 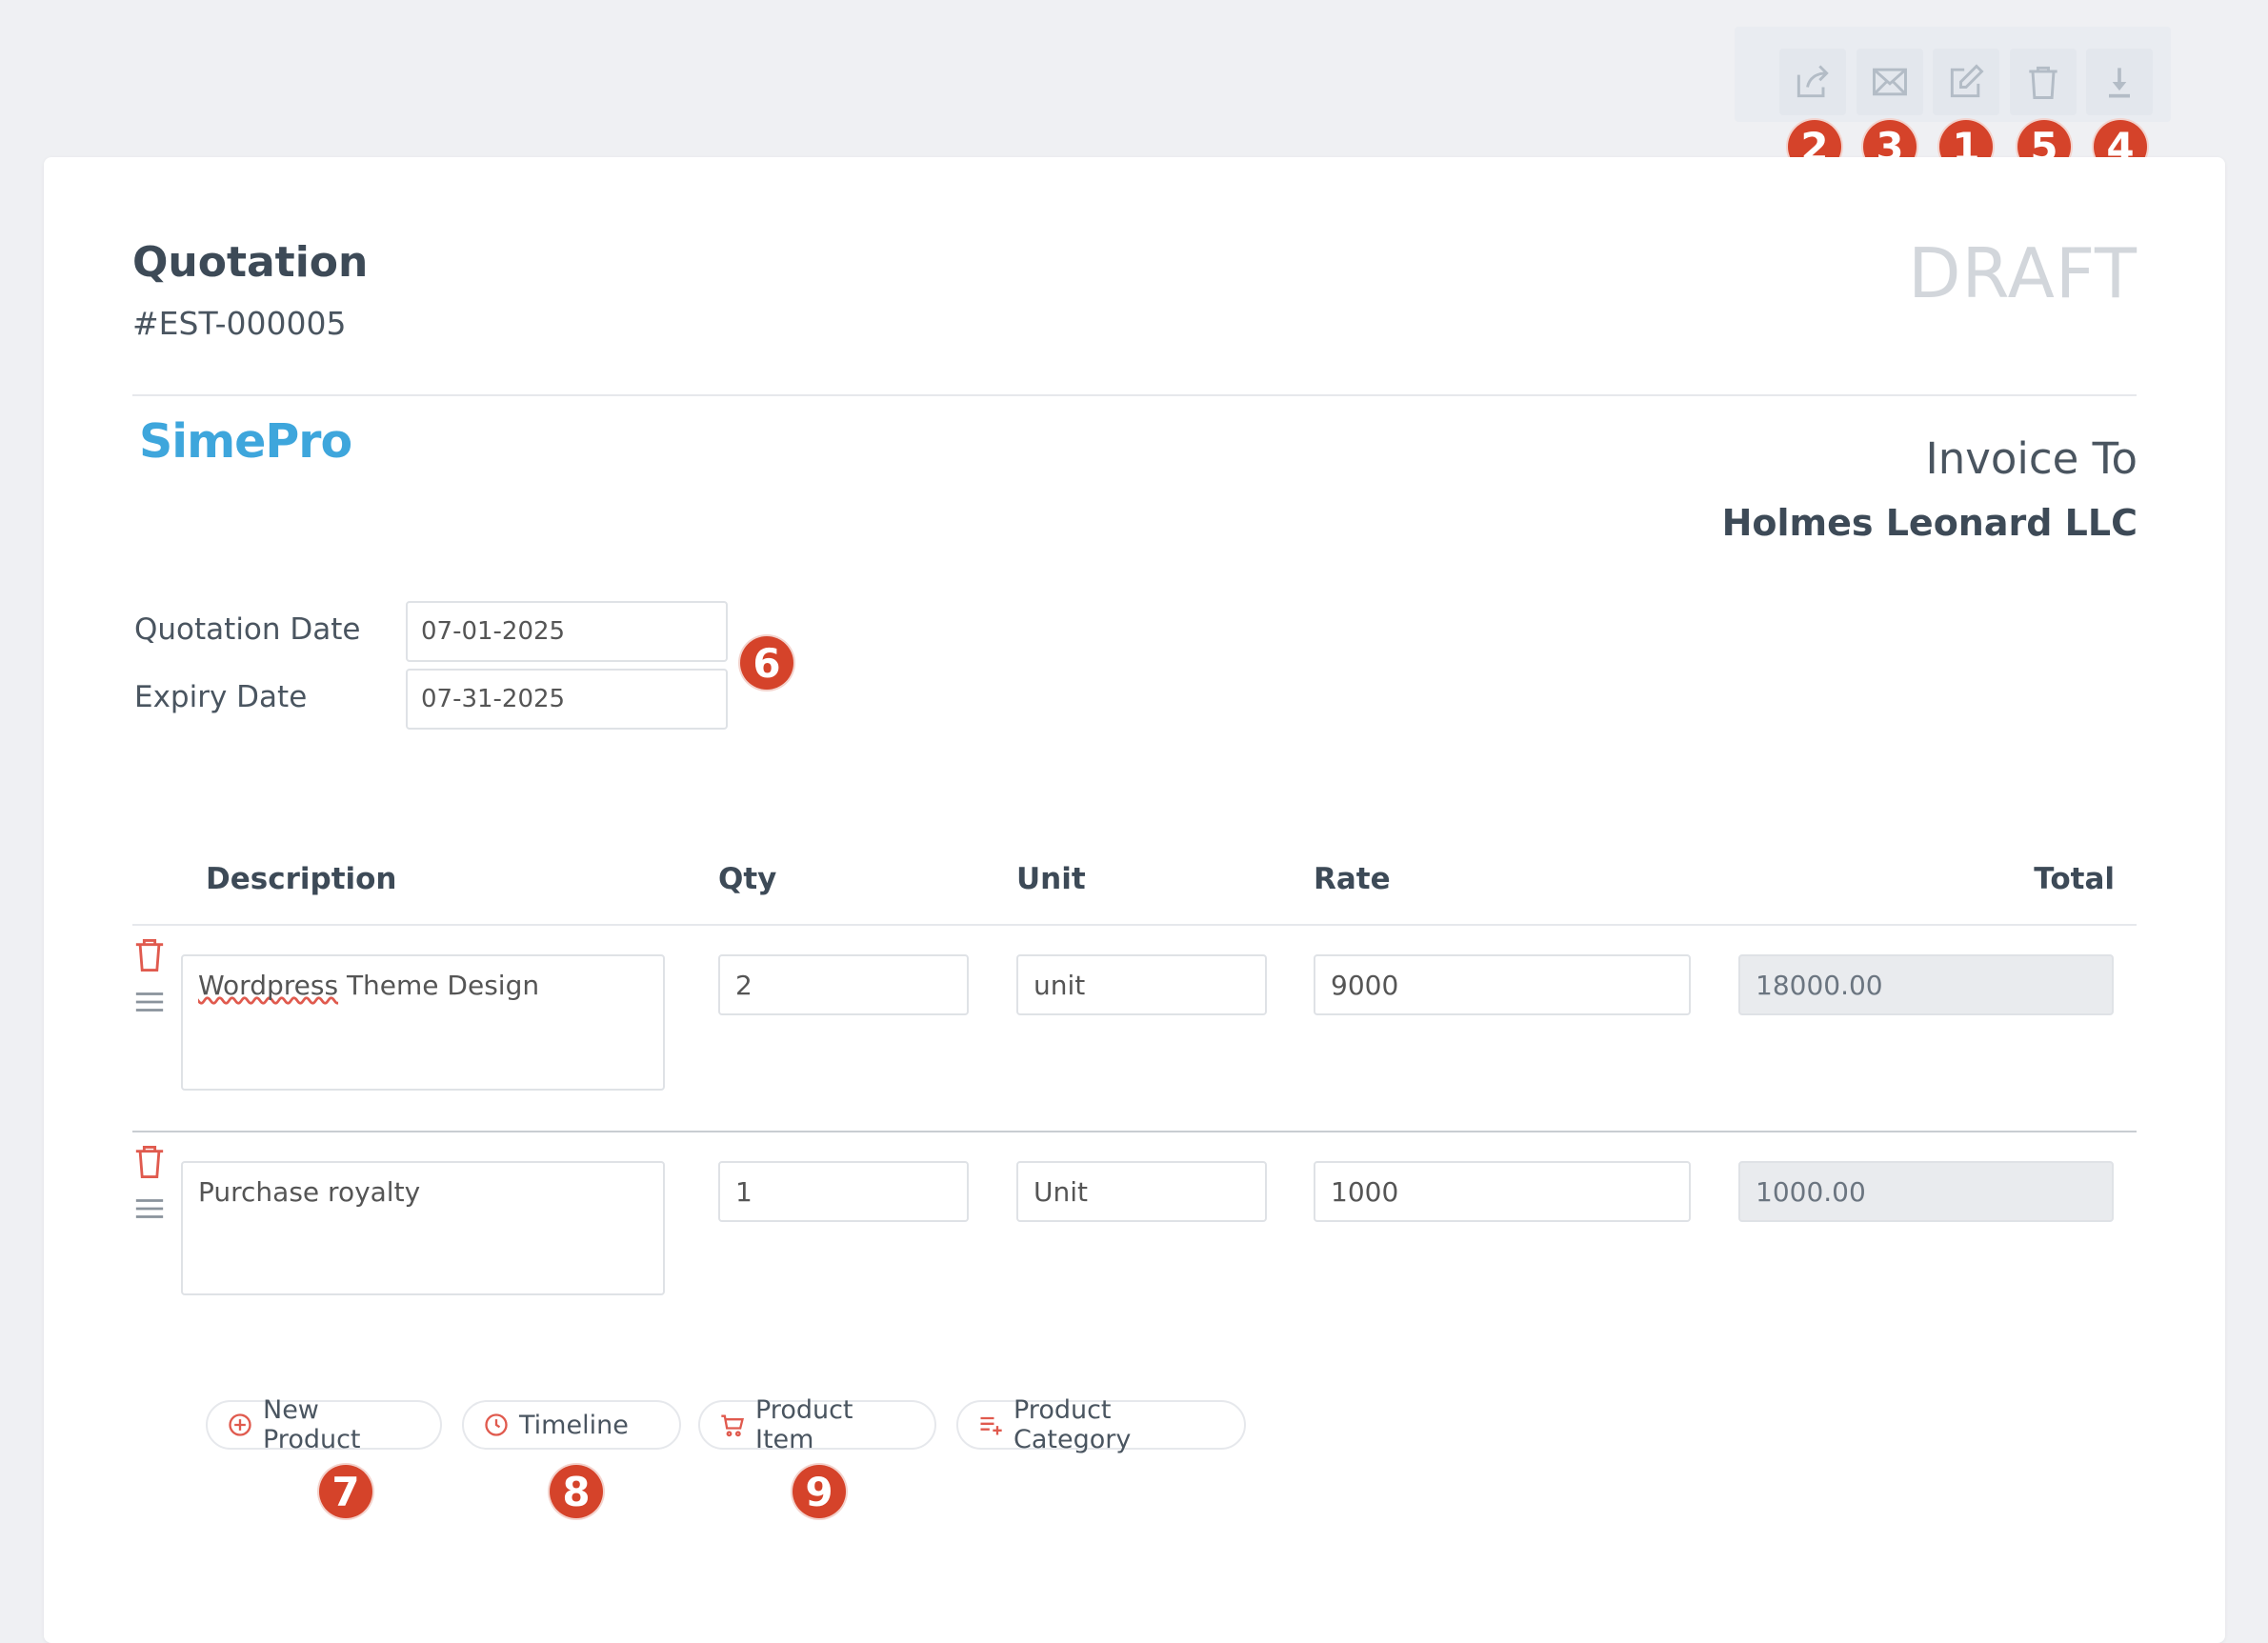 What do you see at coordinates (246, 441) in the screenshot?
I see `company-logo: SimePro` at bounding box center [246, 441].